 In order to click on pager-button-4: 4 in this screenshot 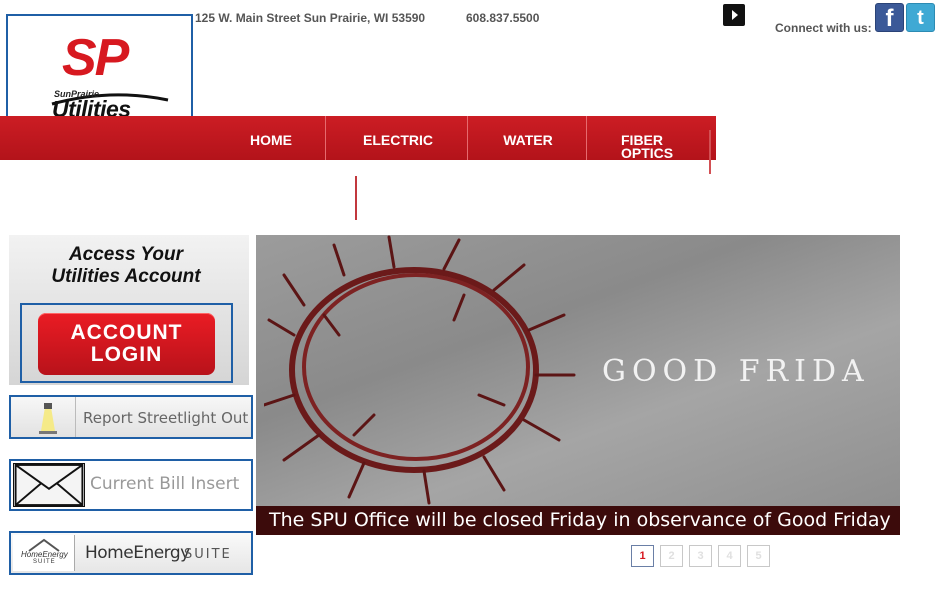, I will do `click(729, 556)`.